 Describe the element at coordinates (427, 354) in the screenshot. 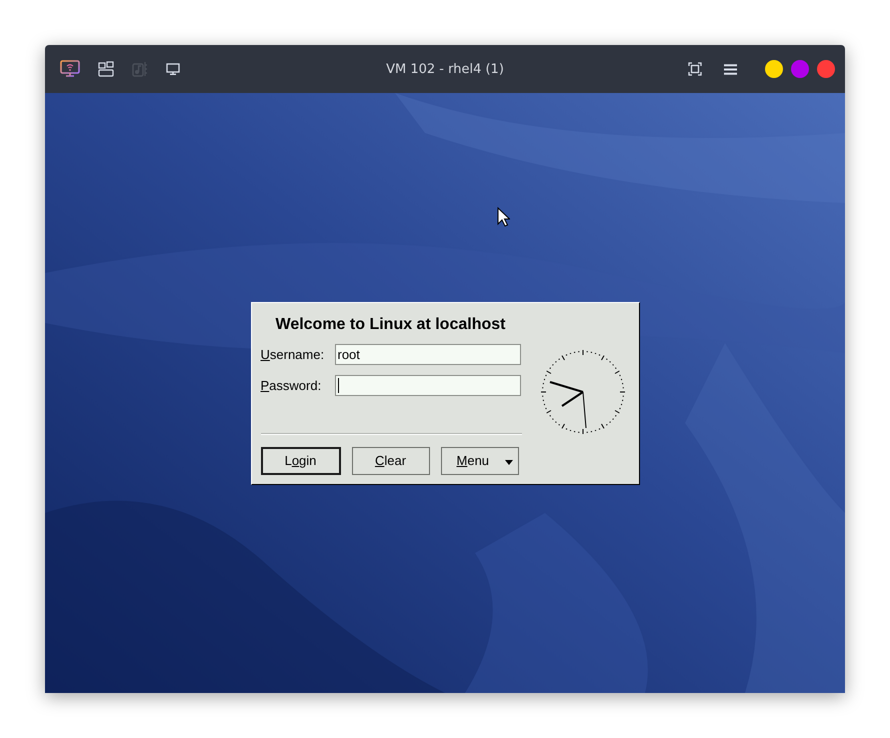

I see `input-field: root` at that location.